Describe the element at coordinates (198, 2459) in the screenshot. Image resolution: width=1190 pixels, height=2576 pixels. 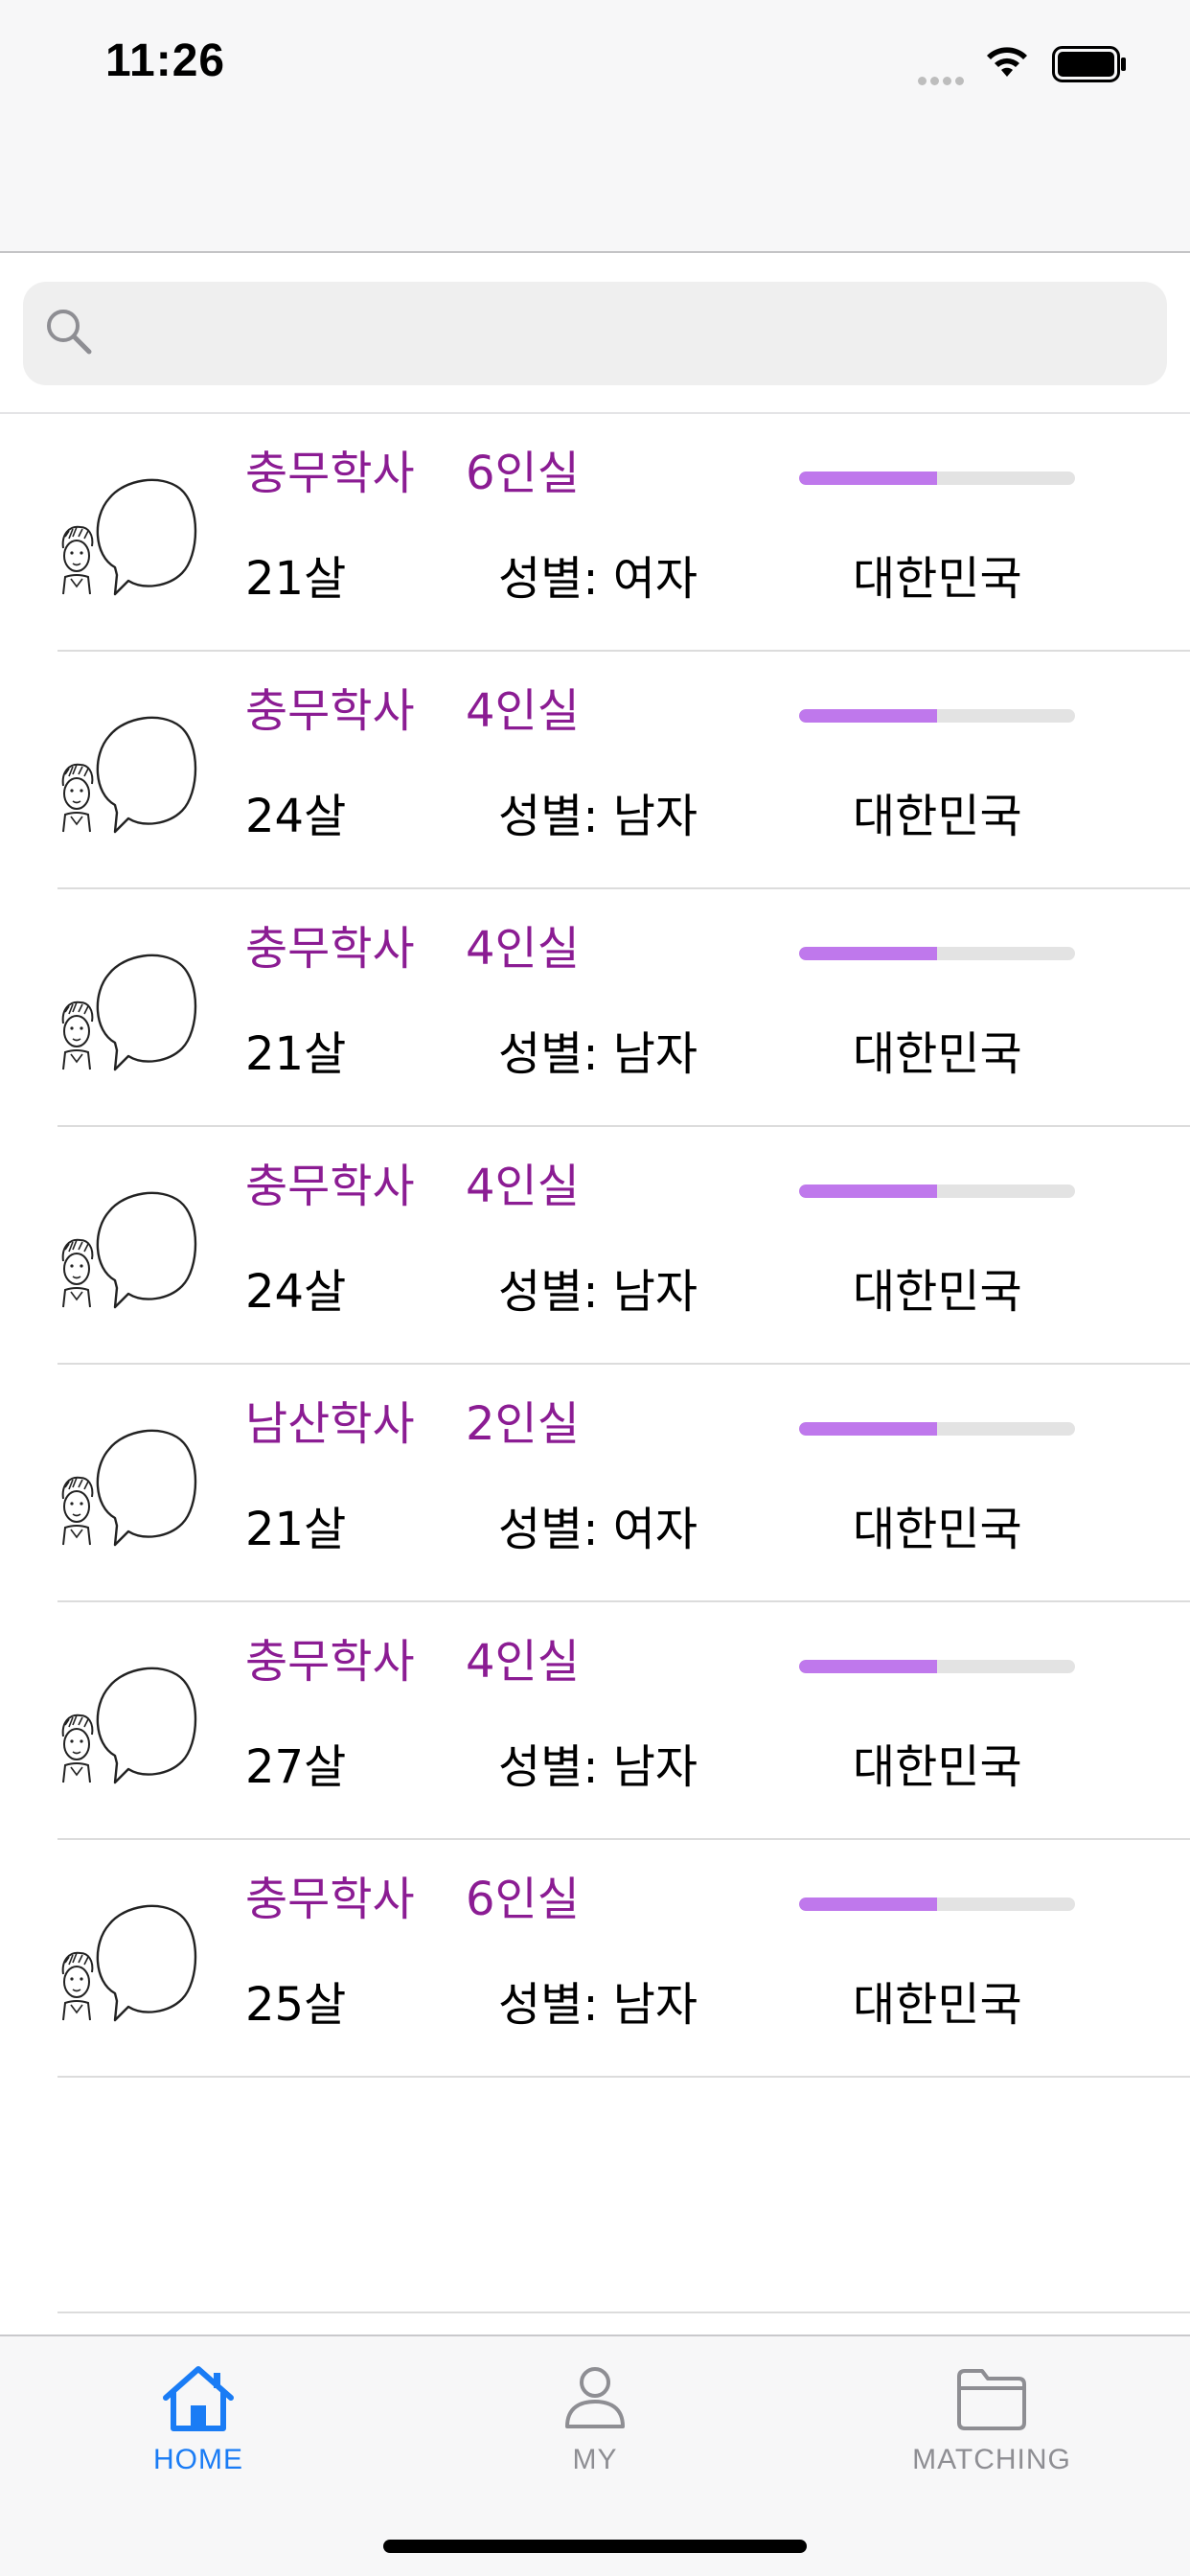
I see `tab-home-label: HOME` at that location.